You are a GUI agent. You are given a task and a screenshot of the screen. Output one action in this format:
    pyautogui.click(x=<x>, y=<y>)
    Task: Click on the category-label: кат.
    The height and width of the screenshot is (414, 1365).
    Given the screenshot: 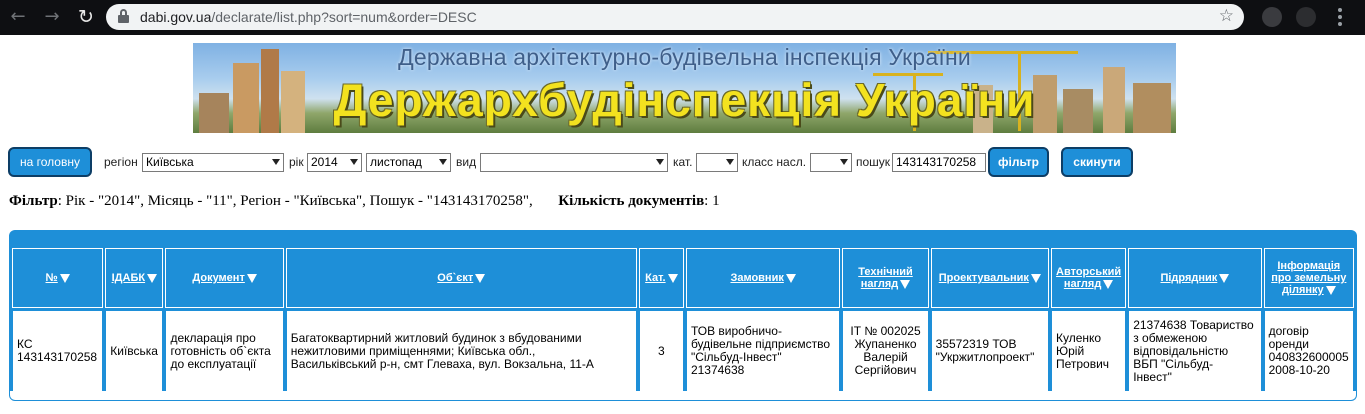 What is the action you would take?
    pyautogui.click(x=683, y=162)
    